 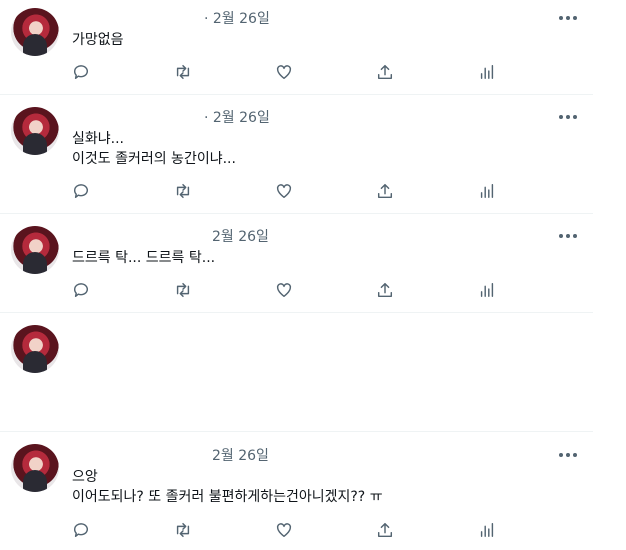 I want to click on tweet-text-line: 이어도되나? 또 졸커러 불편하게하는건아니겠지?? ㅠ, so click(x=227, y=497).